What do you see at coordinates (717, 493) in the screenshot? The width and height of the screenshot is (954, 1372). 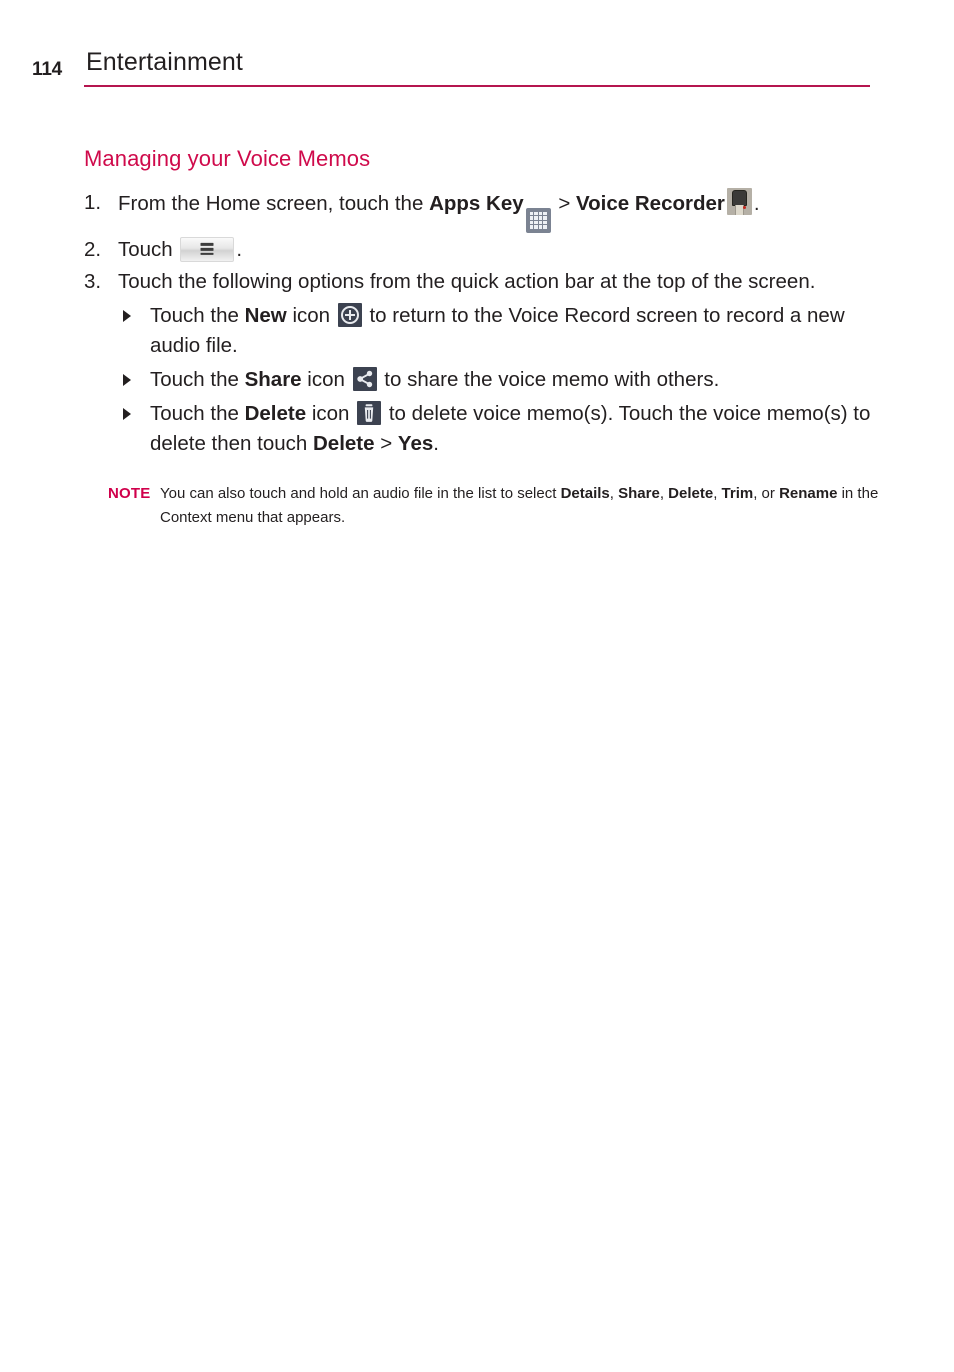 I see `note-sep-3: ,` at bounding box center [717, 493].